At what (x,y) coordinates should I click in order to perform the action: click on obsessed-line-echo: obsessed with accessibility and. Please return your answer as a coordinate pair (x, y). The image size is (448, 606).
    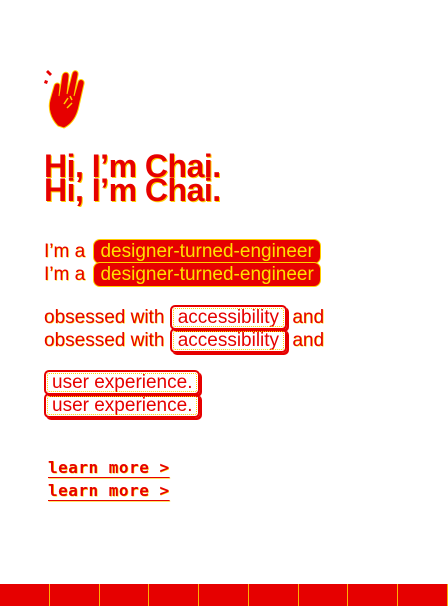
    Looking at the image, I should click on (184, 340).